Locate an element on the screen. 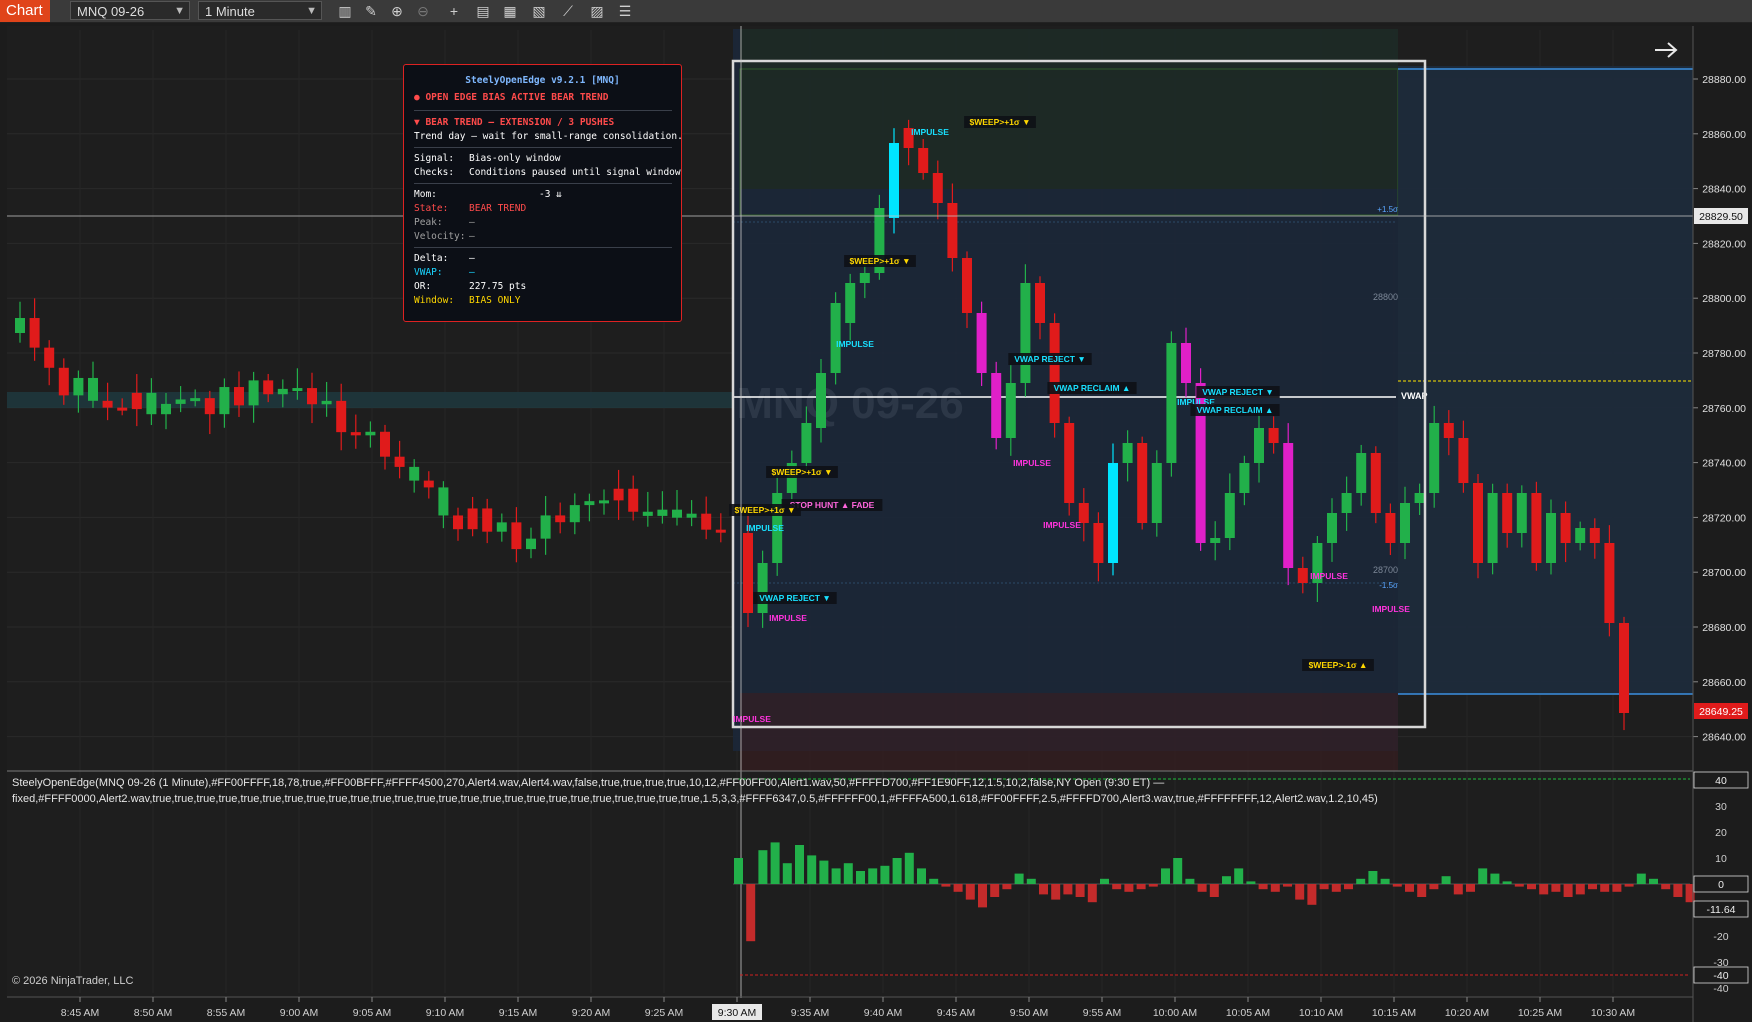 The height and width of the screenshot is (1022, 1752). svg-text: -11.64 is located at coordinates (1721, 910).